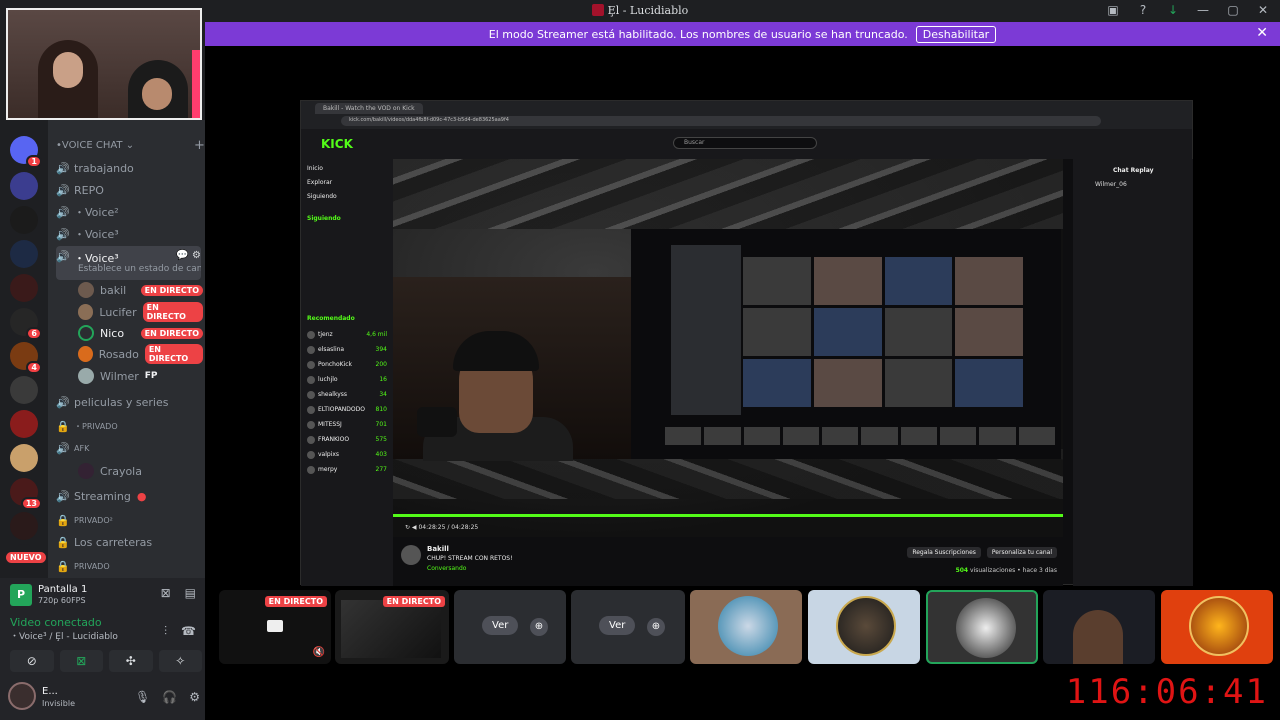 The width and height of the screenshot is (1280, 720). I want to click on server-icon-respect, so click(24, 220).